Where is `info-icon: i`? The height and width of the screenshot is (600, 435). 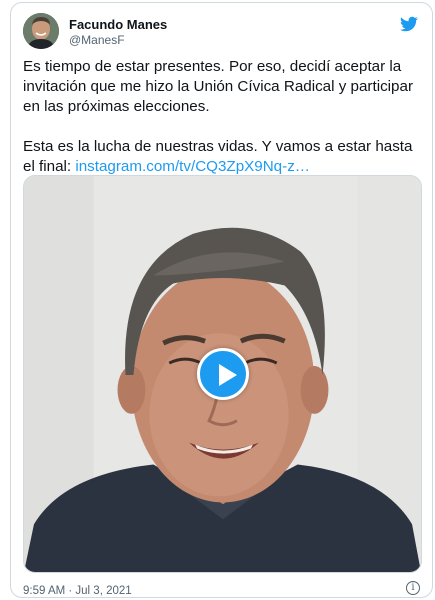 info-icon: i is located at coordinates (413, 588).